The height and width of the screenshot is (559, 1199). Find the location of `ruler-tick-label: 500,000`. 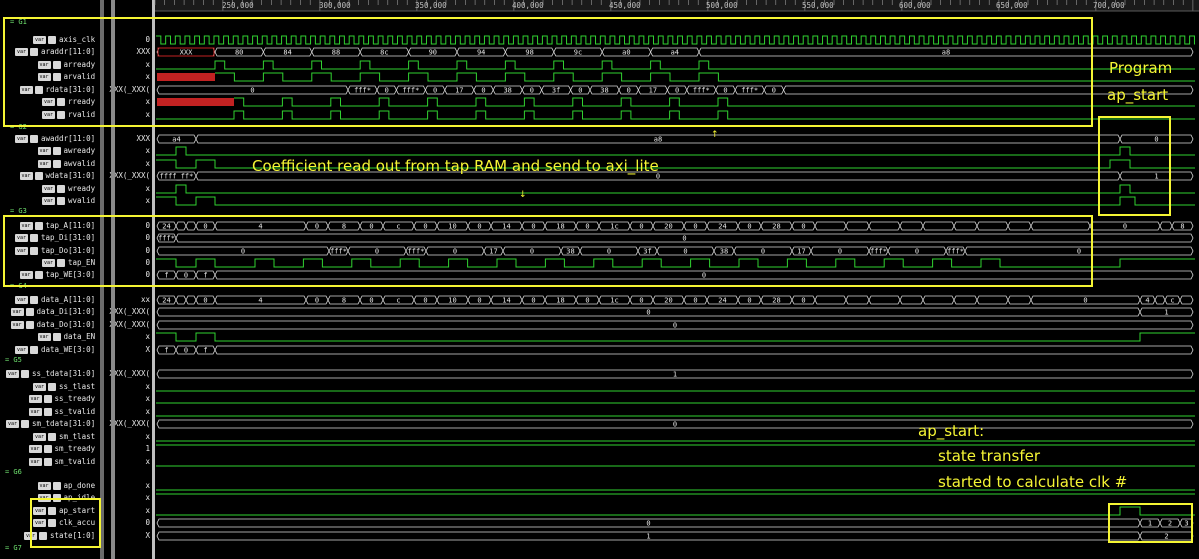

ruler-tick-label: 500,000 is located at coordinates (722, 5).